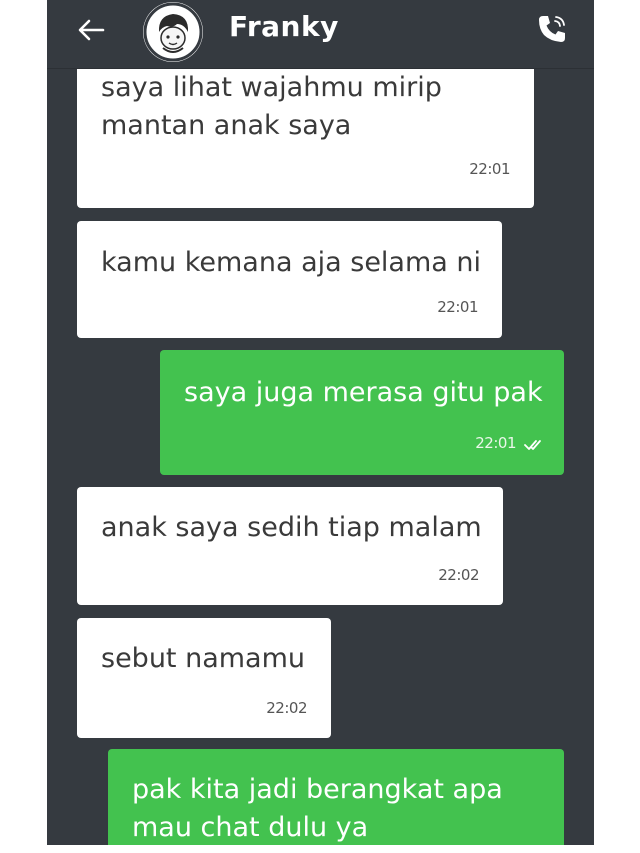 The image size is (640, 853). What do you see at coordinates (362, 412) in the screenshot?
I see `message-outgoing: saya juga merasa gitu pak 22:01` at bounding box center [362, 412].